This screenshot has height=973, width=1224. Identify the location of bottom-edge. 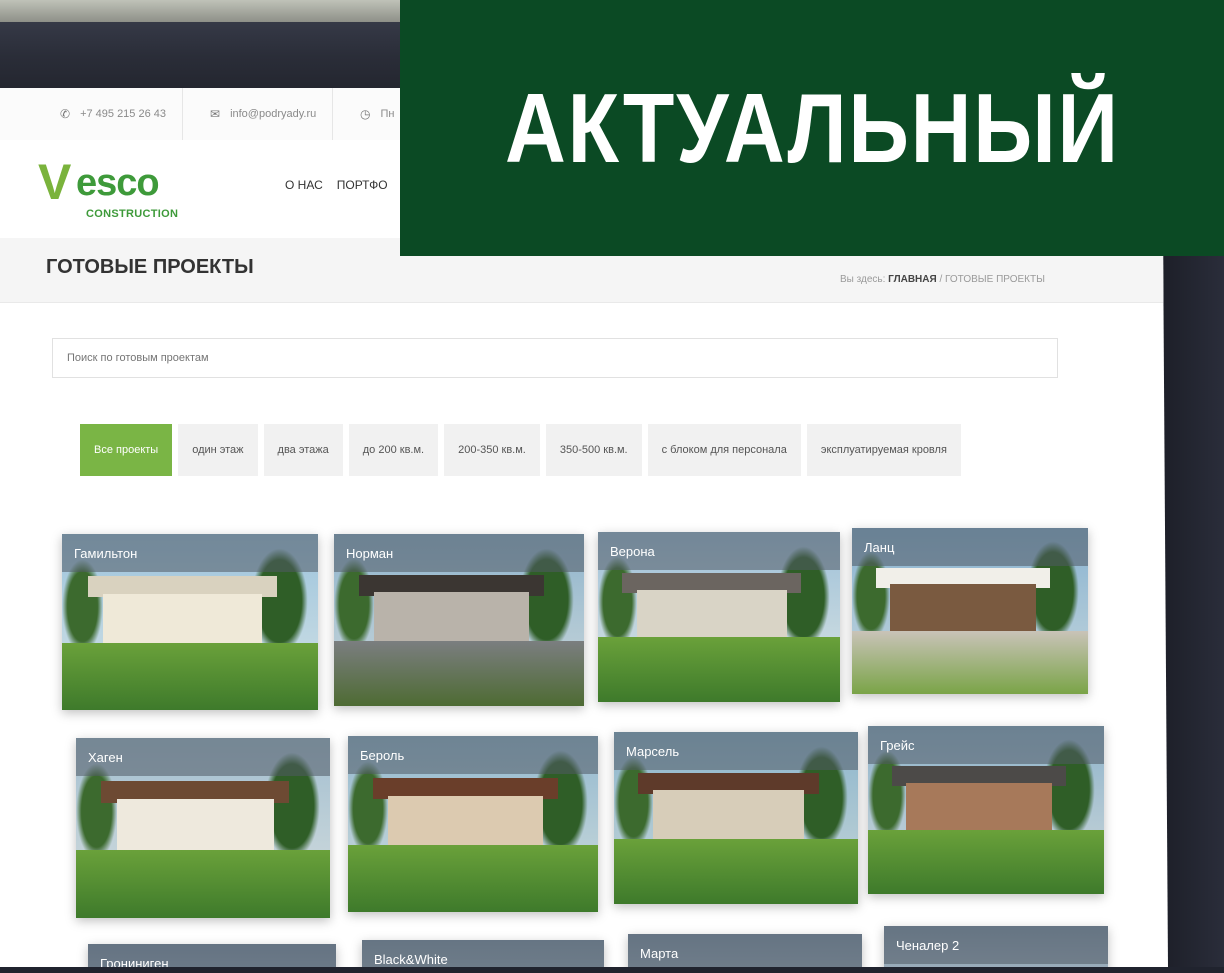
(612, 970).